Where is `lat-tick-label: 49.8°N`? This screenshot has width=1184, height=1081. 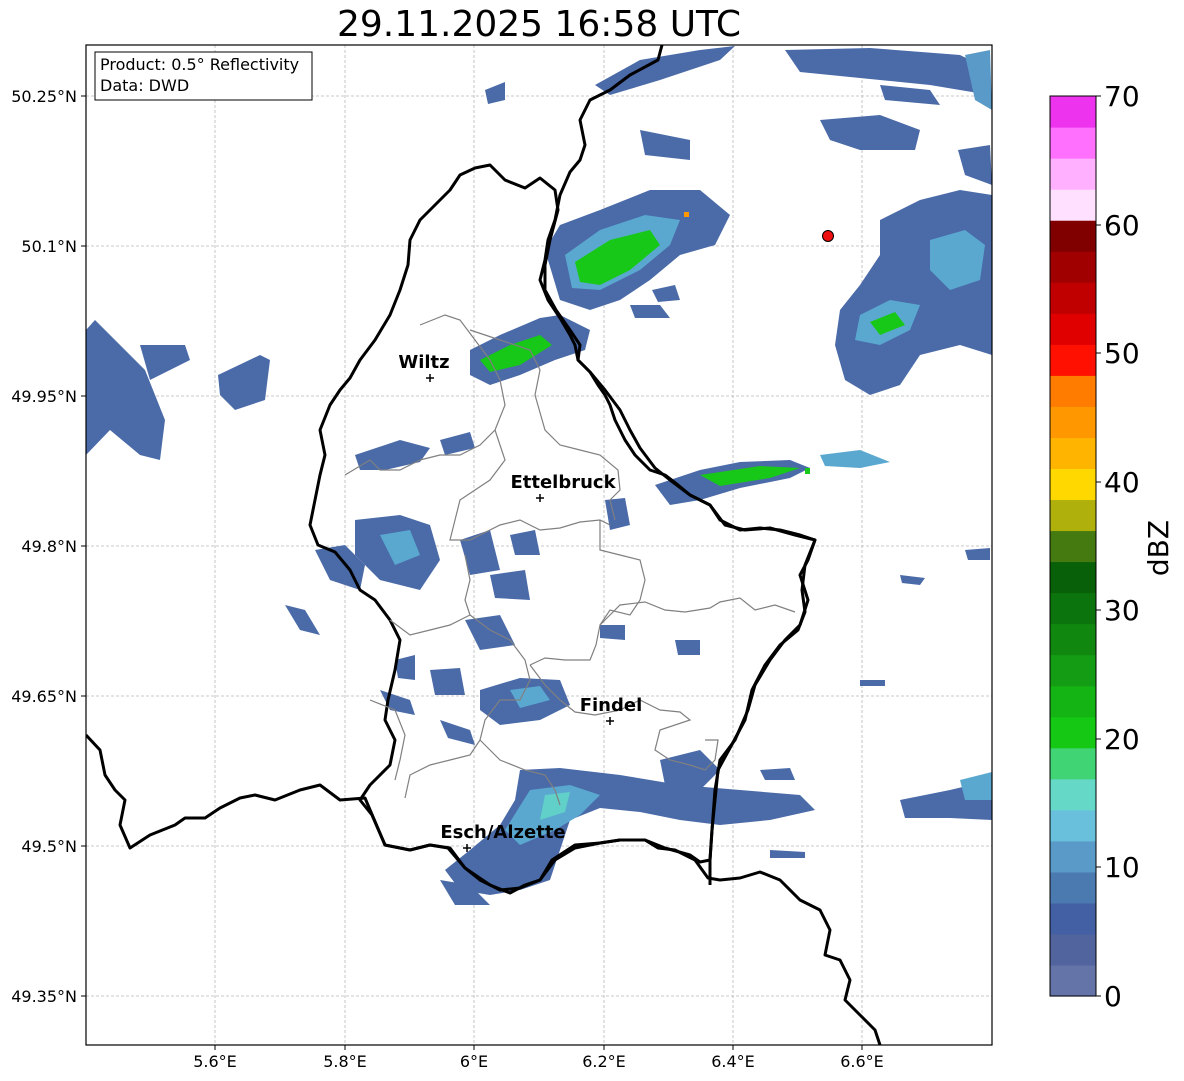 lat-tick-label: 49.8°N is located at coordinates (49, 546).